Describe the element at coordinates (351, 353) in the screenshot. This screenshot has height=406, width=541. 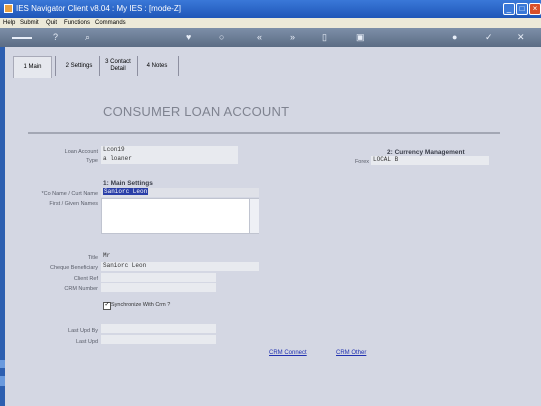
I see `crm-other-link: CRM Other` at that location.